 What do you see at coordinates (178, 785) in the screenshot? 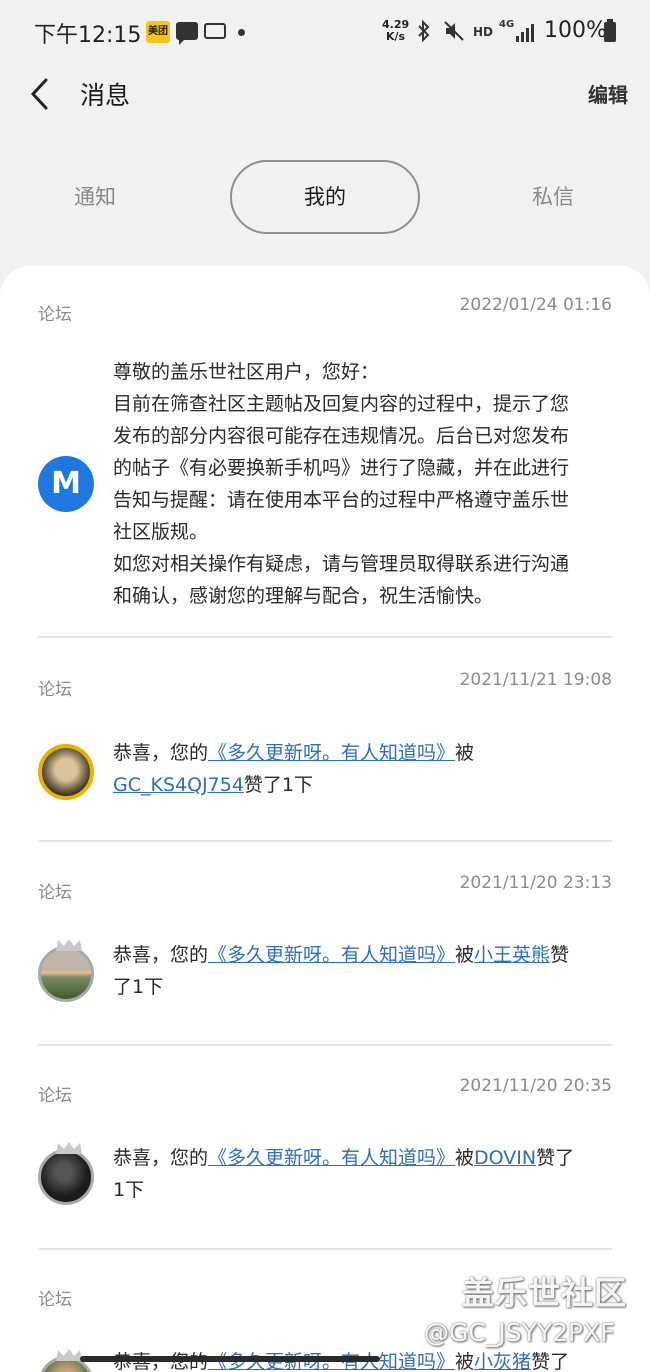
I see `user-link: GC_KS4QJ754` at bounding box center [178, 785].